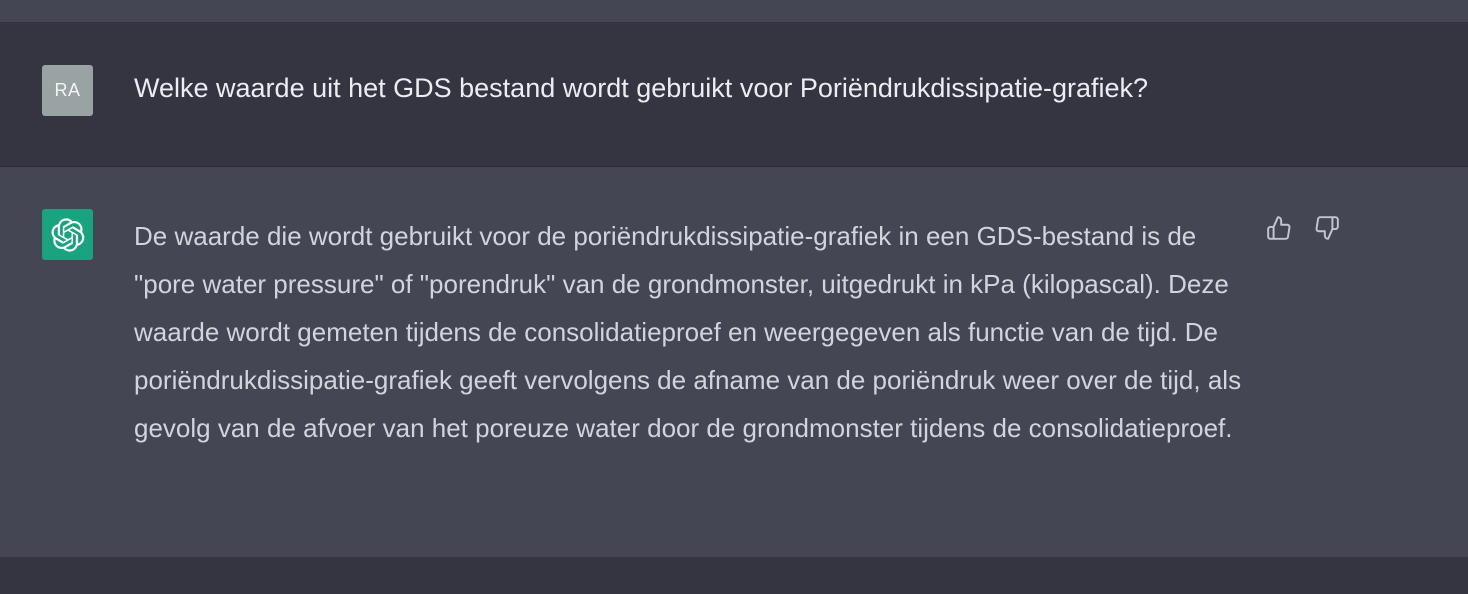 The width and height of the screenshot is (1468, 594). I want to click on thumbs-up-icon, so click(1279, 228).